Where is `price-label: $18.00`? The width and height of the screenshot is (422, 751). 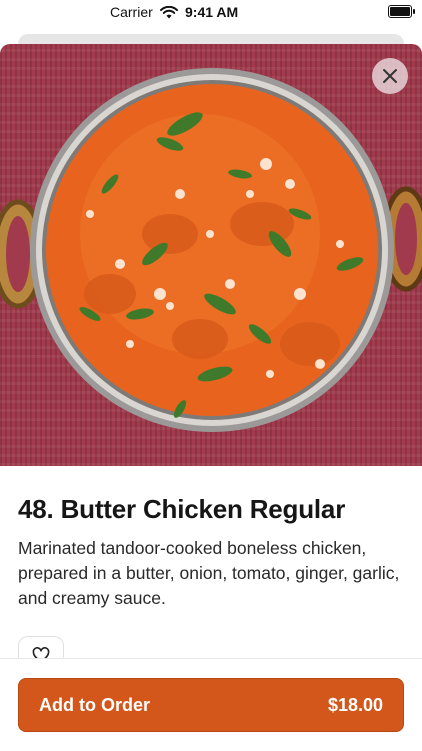
price-label: $18.00 is located at coordinates (355, 704).